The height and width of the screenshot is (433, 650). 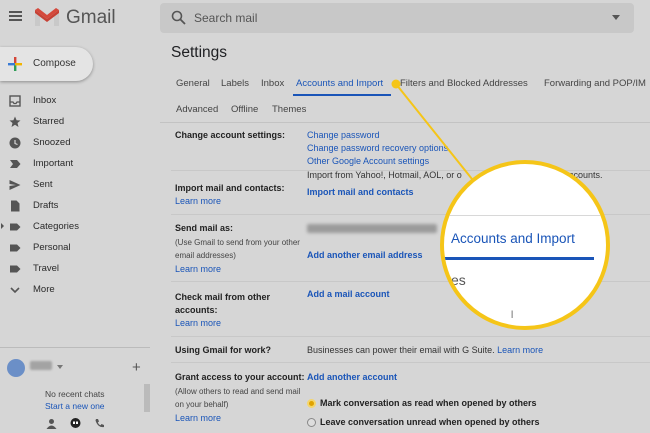 I want to click on send-as-learn-more-link: Learn more, so click(x=198, y=269).